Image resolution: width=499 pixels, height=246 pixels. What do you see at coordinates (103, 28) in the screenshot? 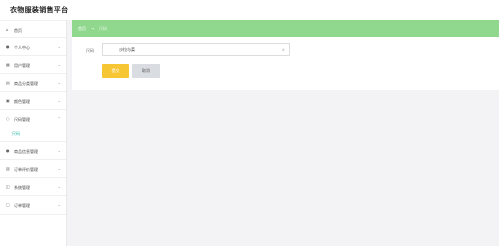
I see `breadcrumb-current: 尺码` at bounding box center [103, 28].